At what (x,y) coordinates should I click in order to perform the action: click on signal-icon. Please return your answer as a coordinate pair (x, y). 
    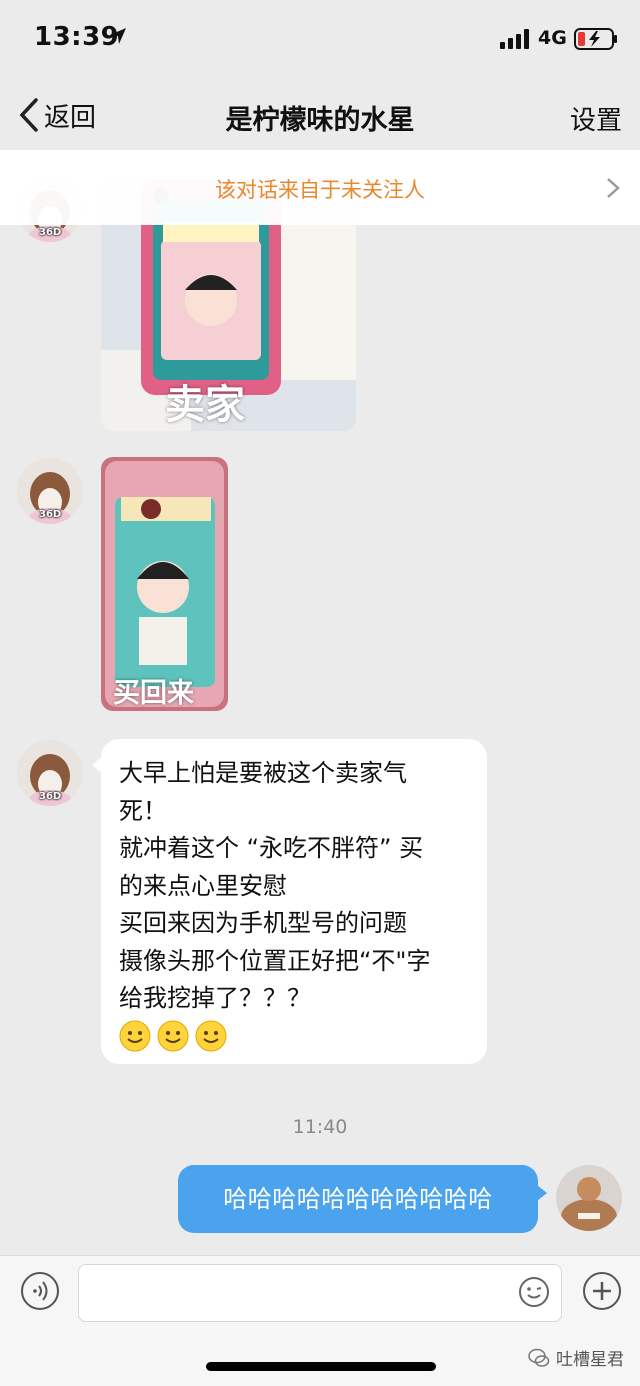
    Looking at the image, I should click on (514, 39).